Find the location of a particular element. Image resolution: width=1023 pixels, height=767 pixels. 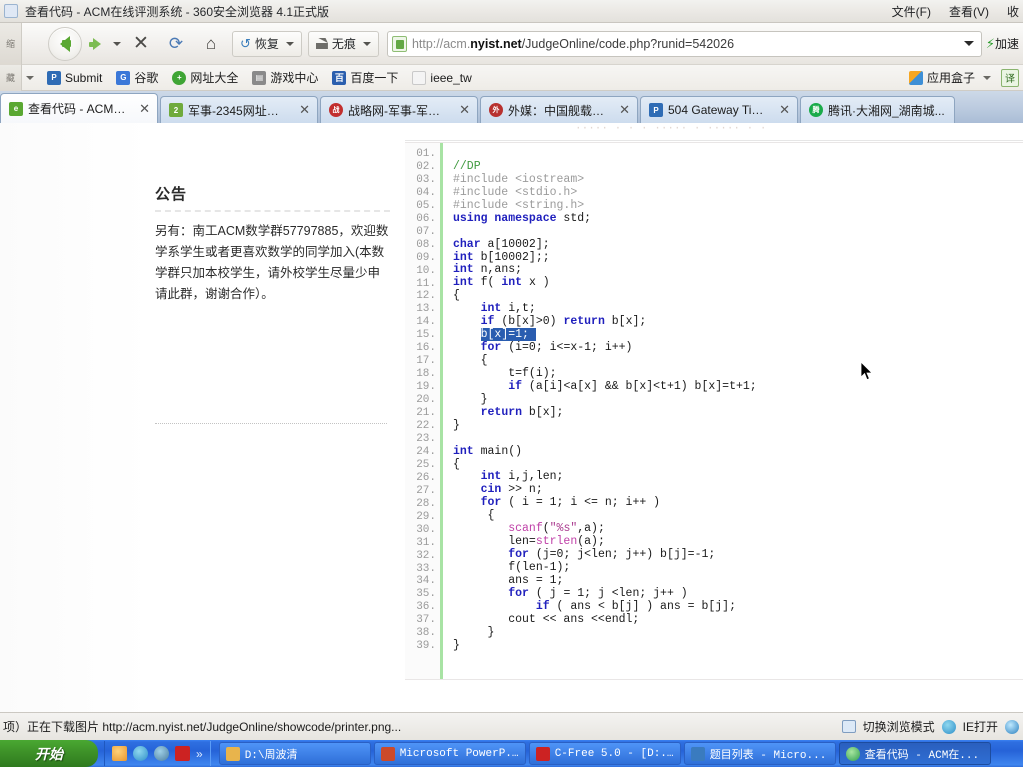

speed-boost-button: ⚡ 加速 is located at coordinates (1003, 43).